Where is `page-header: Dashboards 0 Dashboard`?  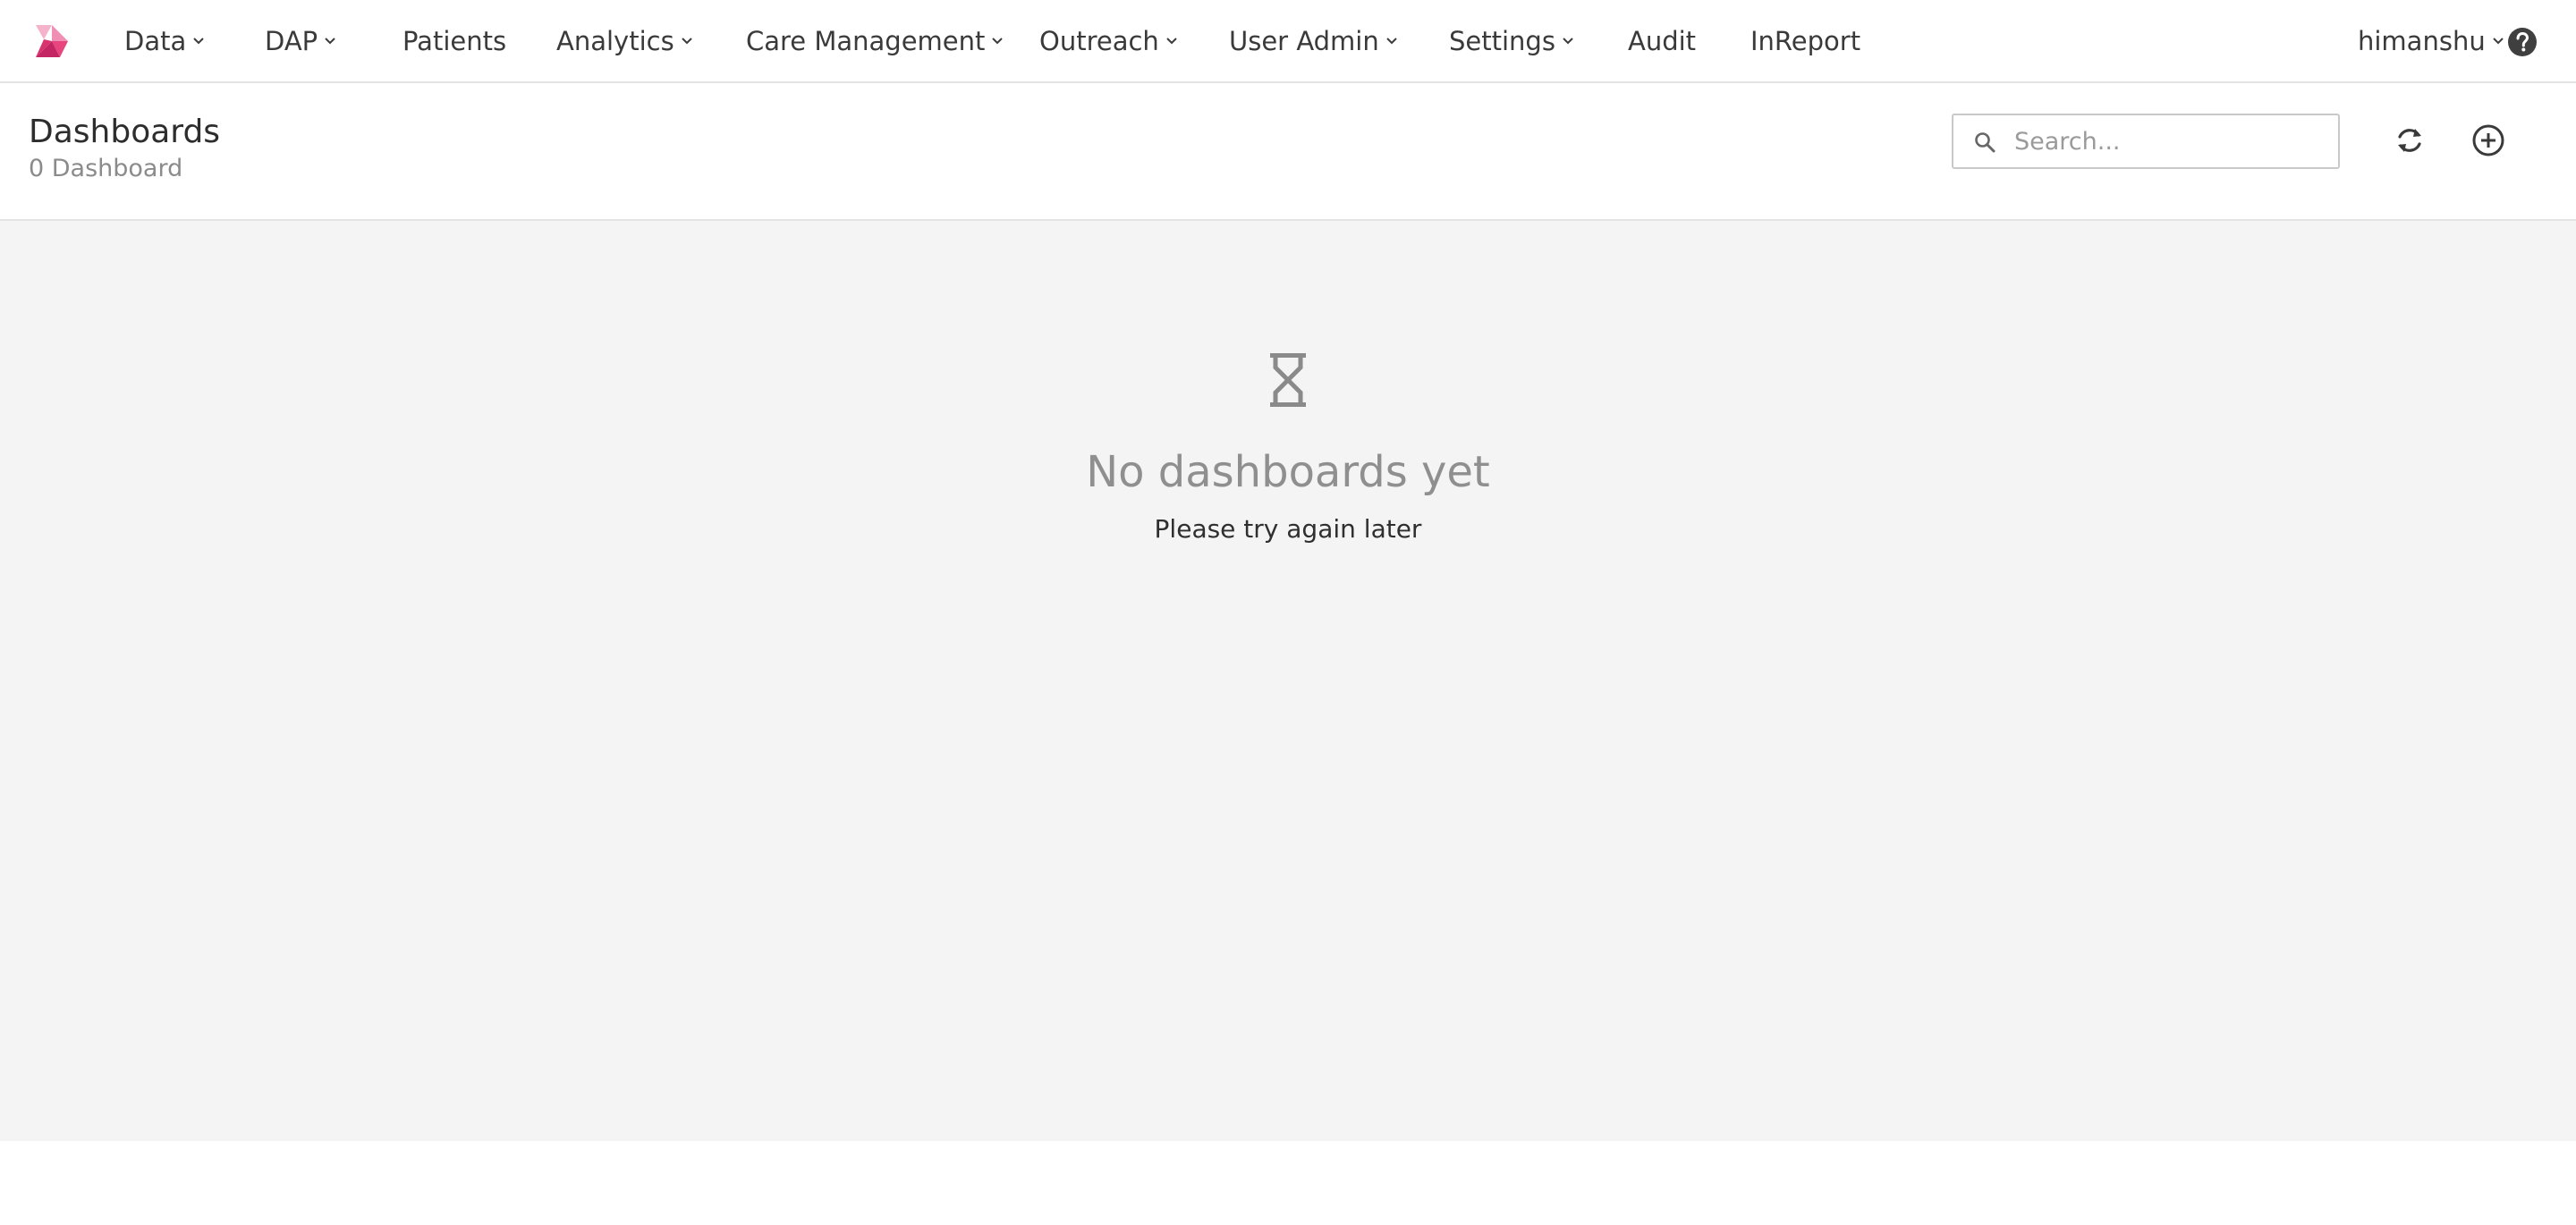
page-header: Dashboards 0 Dashboard is located at coordinates (1288, 152).